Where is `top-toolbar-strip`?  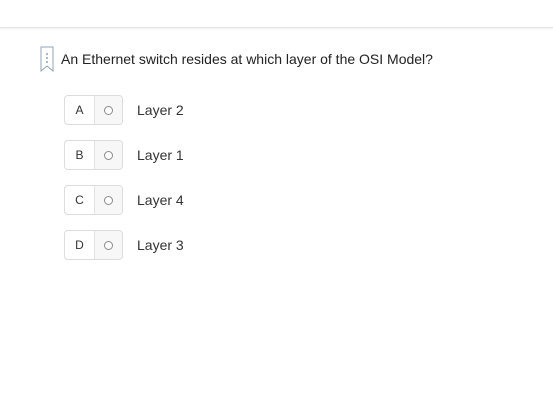
top-toolbar-strip is located at coordinates (276, 14).